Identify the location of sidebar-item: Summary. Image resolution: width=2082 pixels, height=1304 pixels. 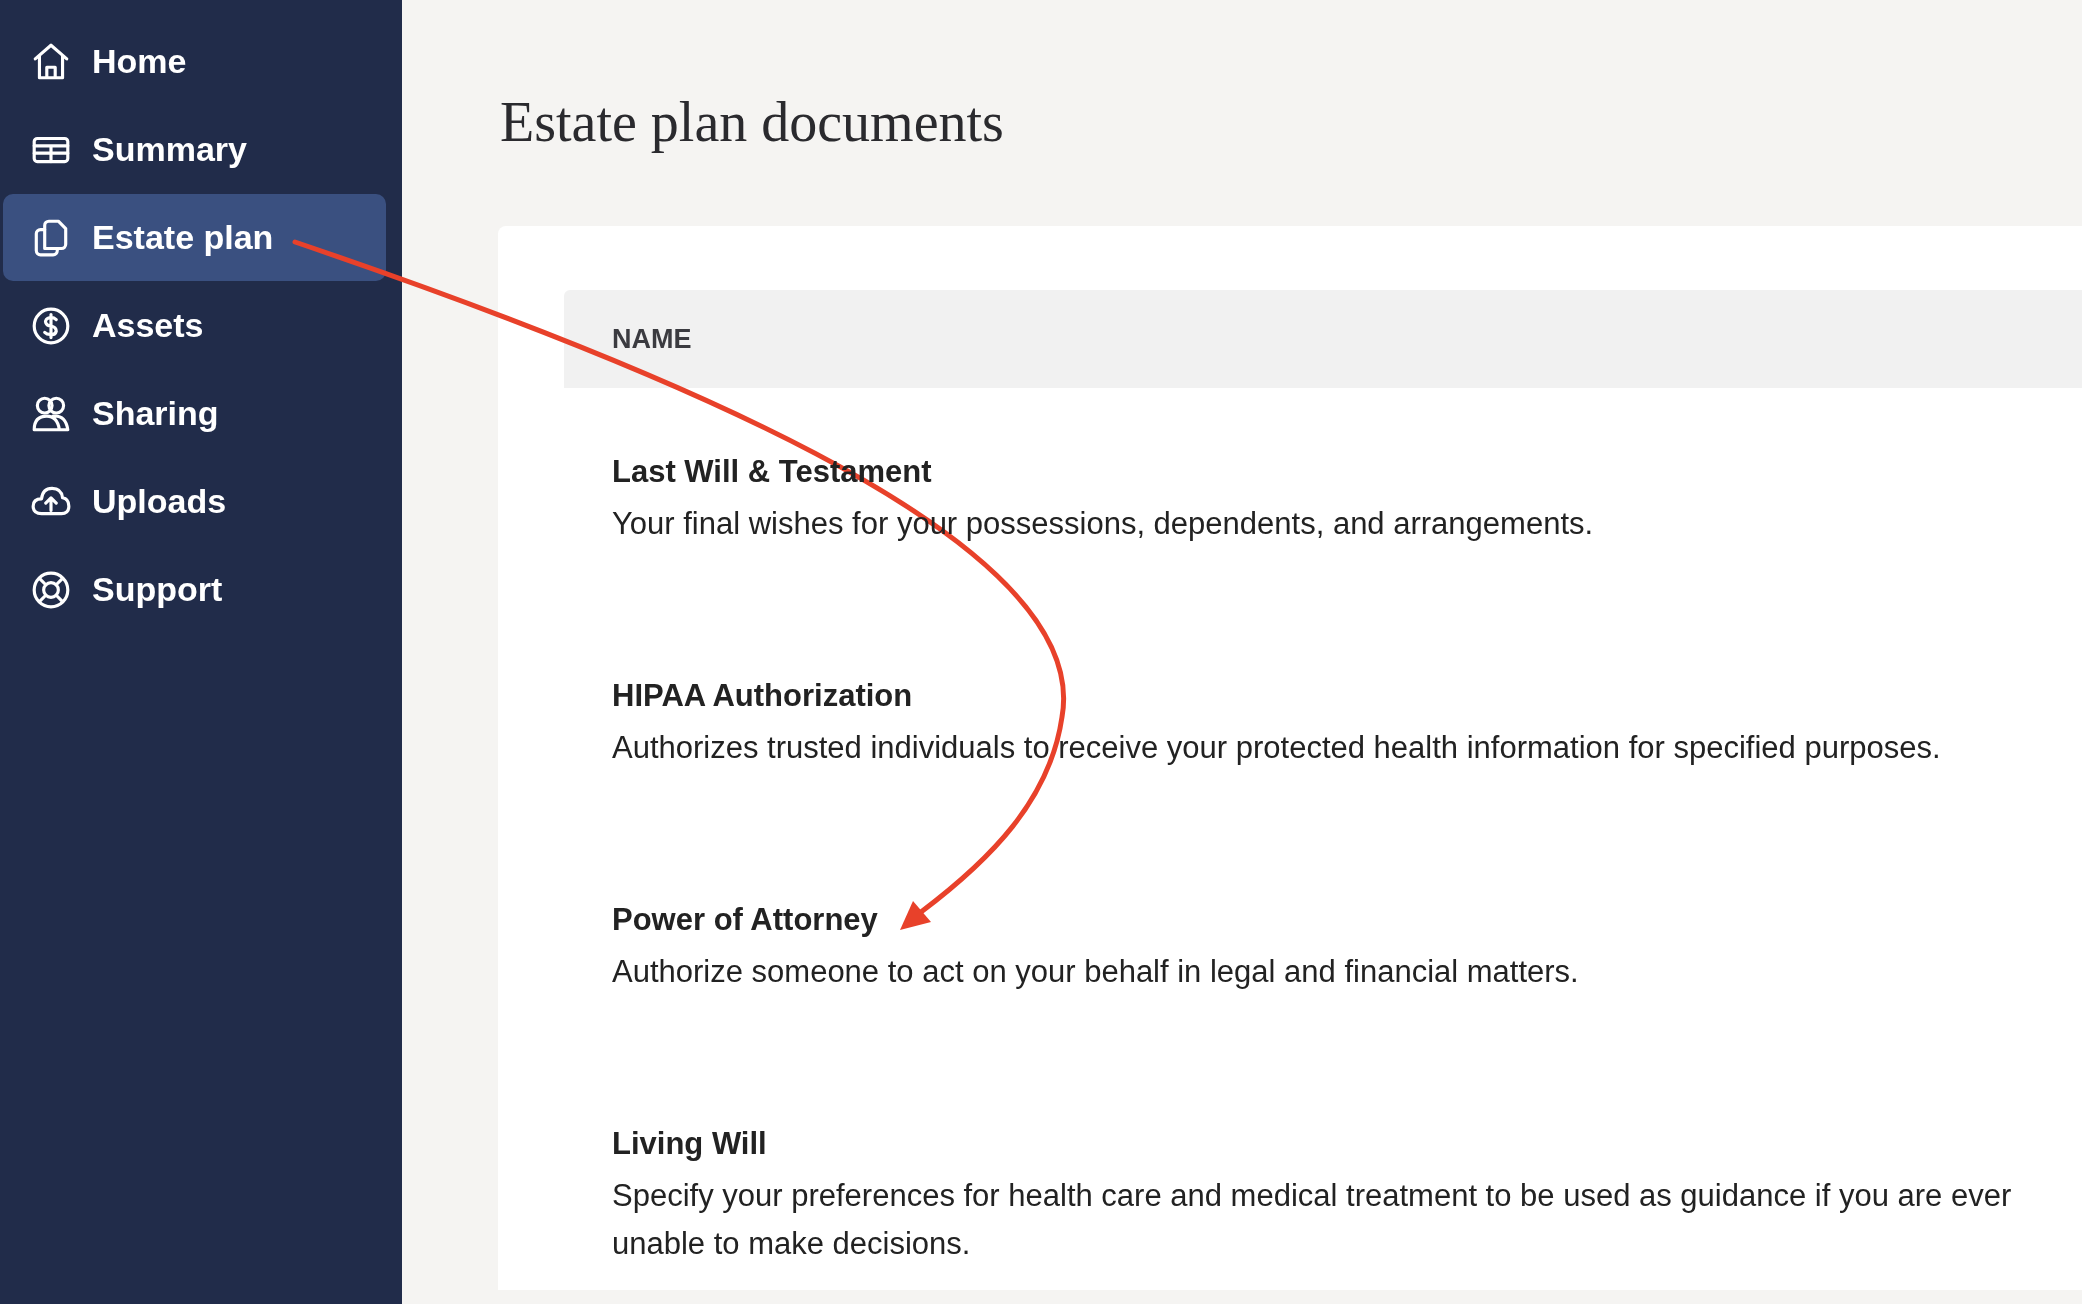
(194, 149).